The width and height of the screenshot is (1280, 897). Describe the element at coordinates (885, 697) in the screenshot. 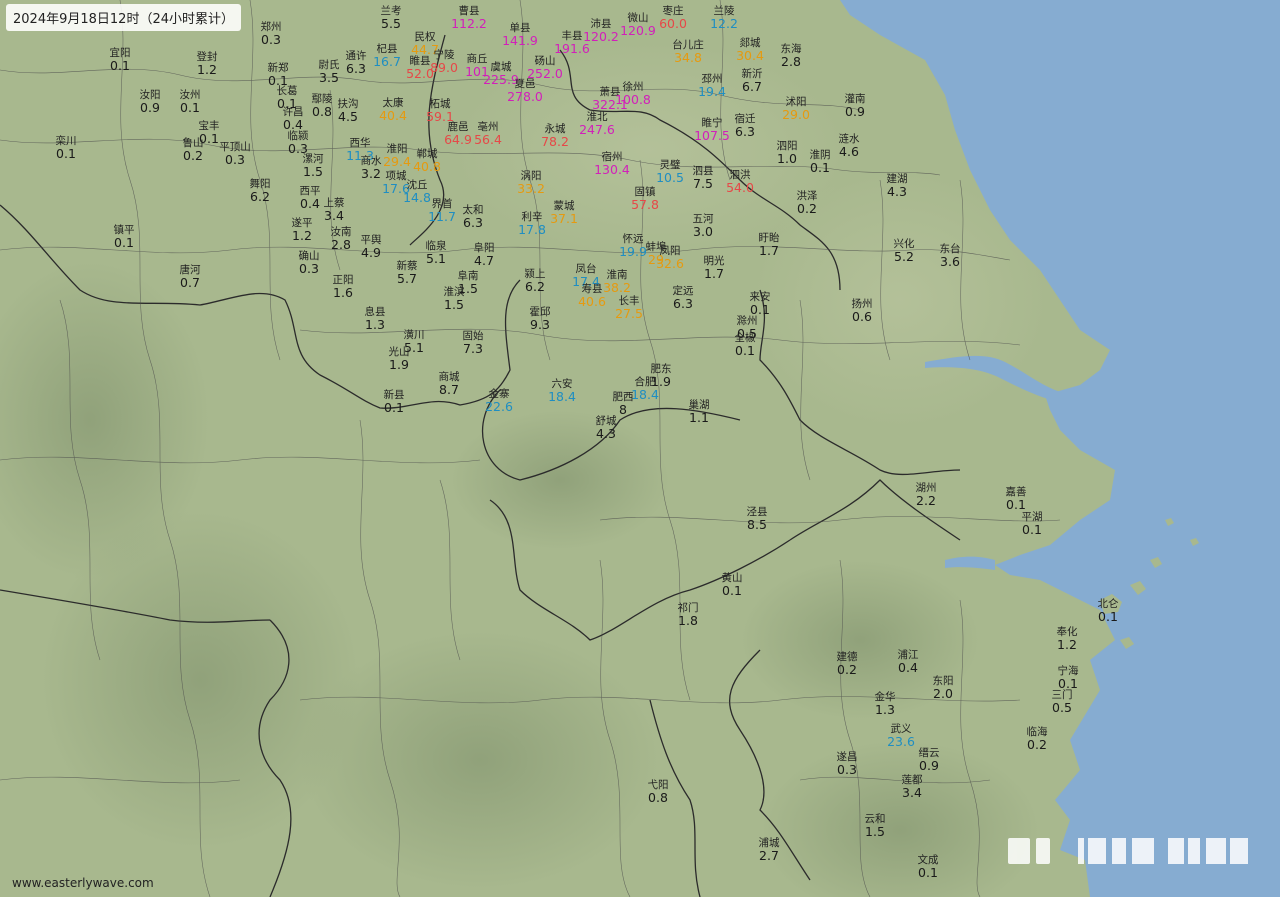

I see `station-name: 金华` at that location.